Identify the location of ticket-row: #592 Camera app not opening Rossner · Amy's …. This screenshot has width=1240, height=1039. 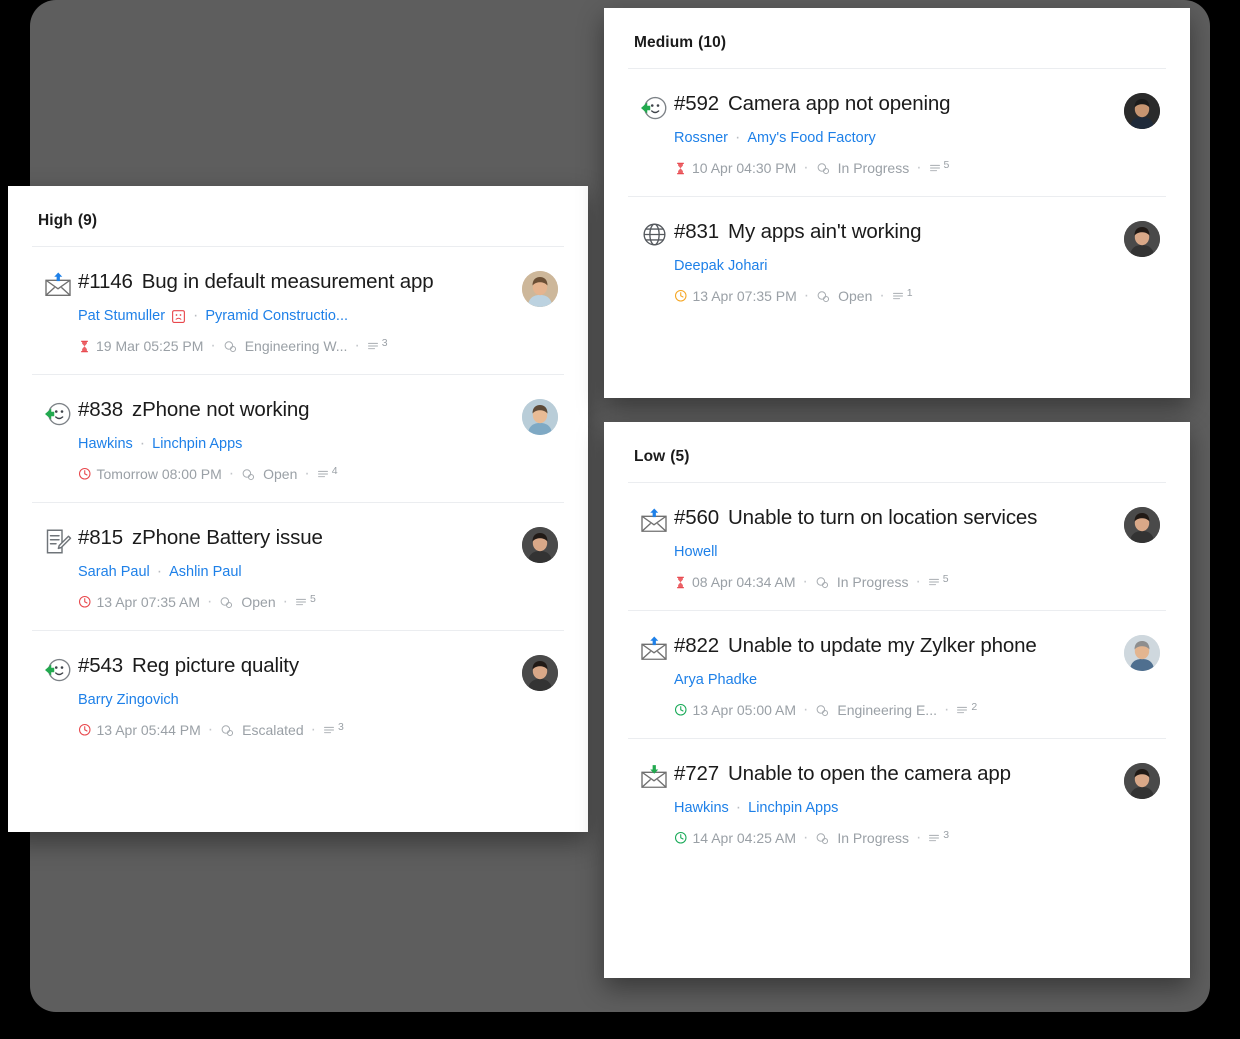
(897, 132).